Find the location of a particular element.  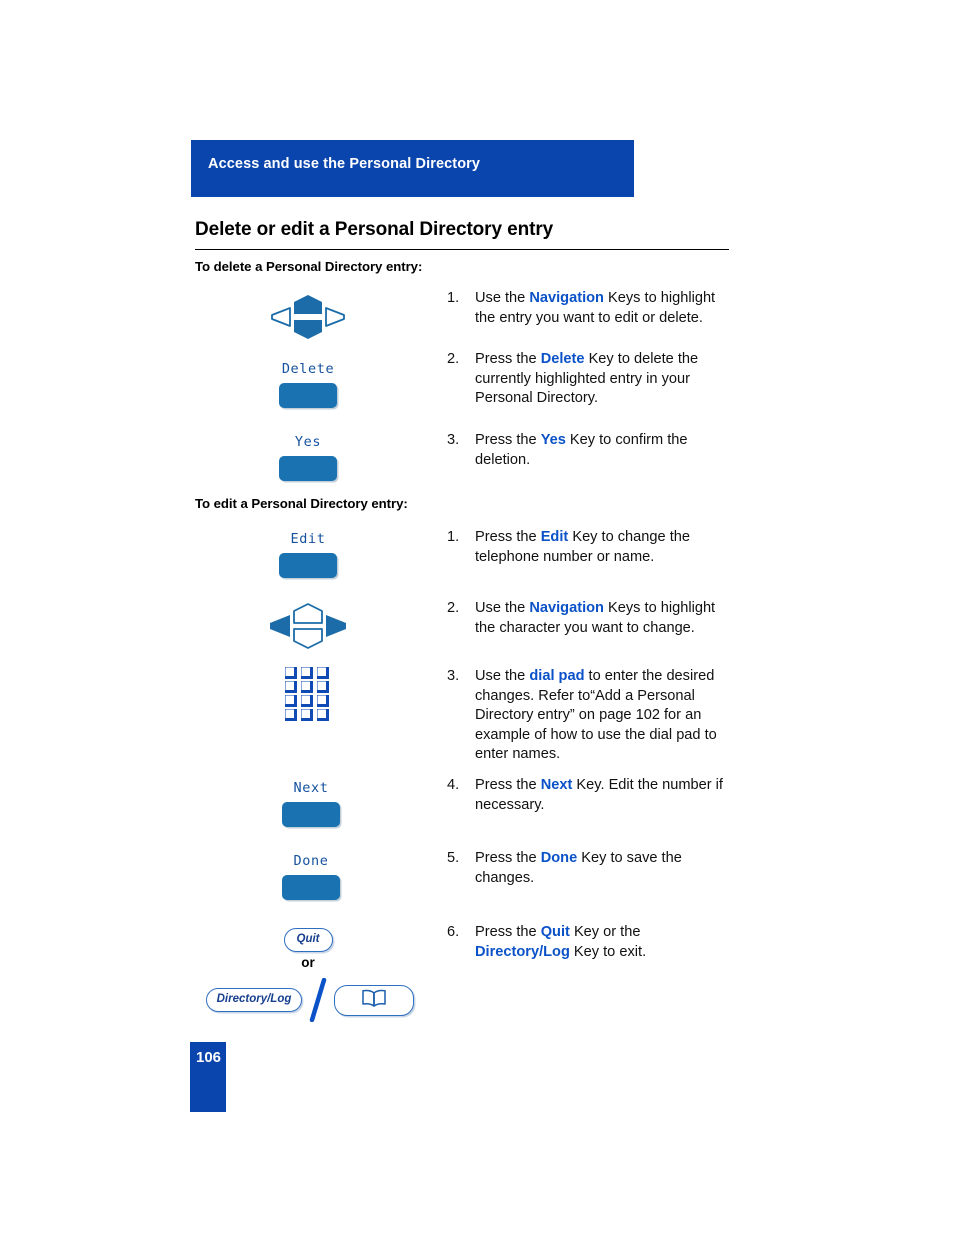

softkey-next-illustration: Next is located at coordinates (311, 803).